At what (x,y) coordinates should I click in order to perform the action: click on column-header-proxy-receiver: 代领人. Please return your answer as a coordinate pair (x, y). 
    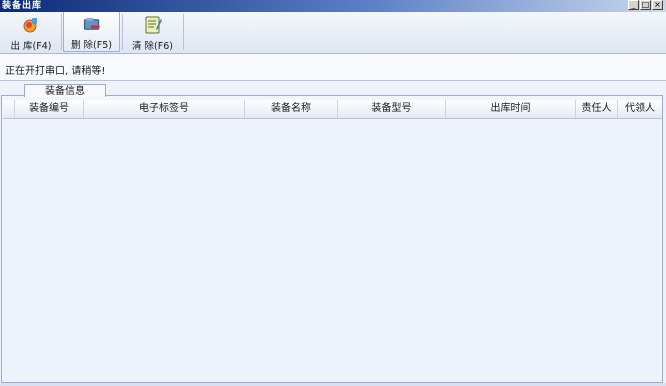
    Looking at the image, I should click on (640, 109).